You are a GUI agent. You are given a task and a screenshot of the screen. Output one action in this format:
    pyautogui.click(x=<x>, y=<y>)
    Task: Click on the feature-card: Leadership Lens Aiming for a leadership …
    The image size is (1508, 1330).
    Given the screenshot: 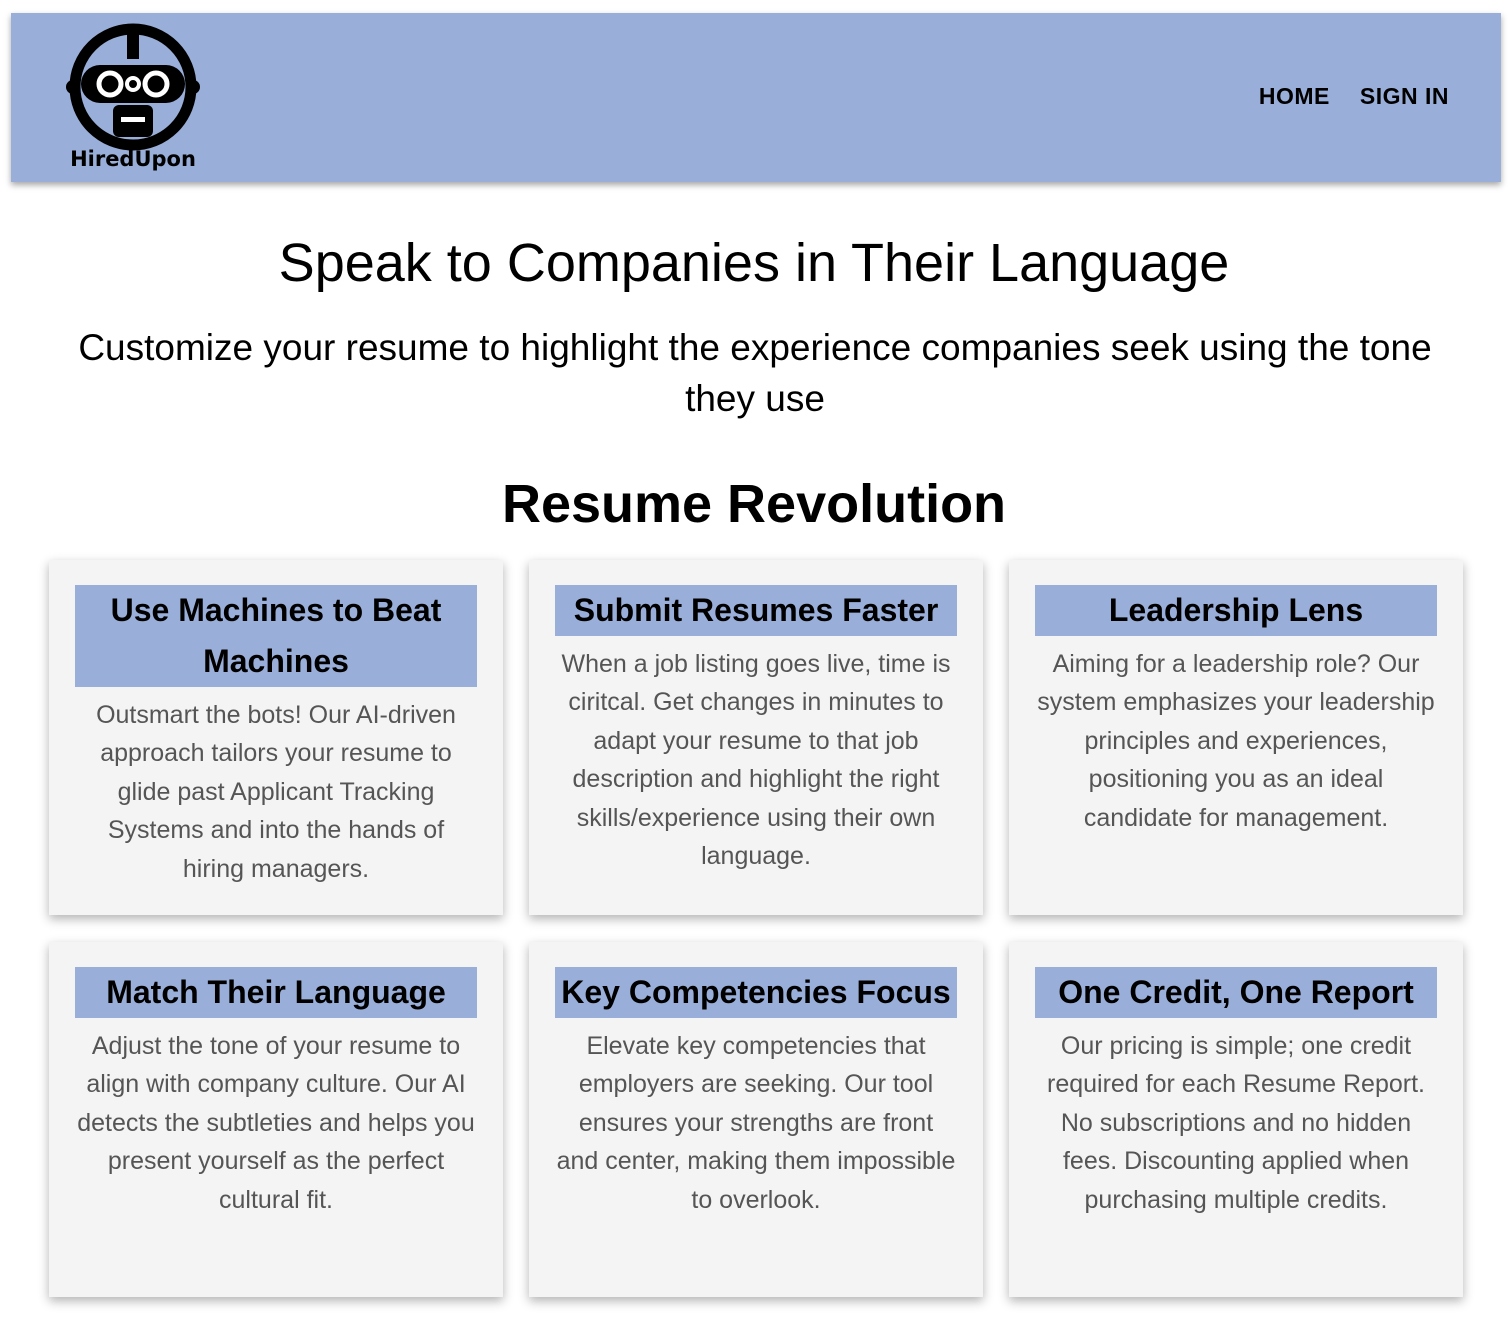 What is the action you would take?
    pyautogui.click(x=1236, y=737)
    